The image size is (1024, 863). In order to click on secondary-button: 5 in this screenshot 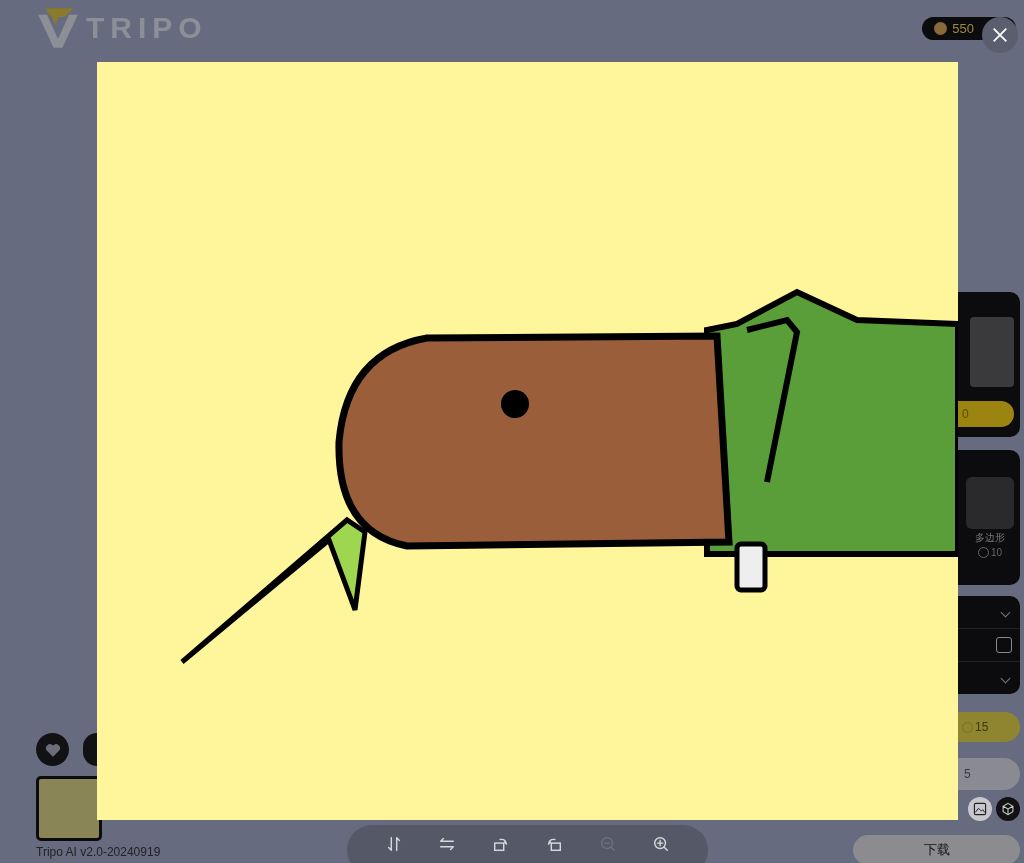, I will do `click(989, 774)`.